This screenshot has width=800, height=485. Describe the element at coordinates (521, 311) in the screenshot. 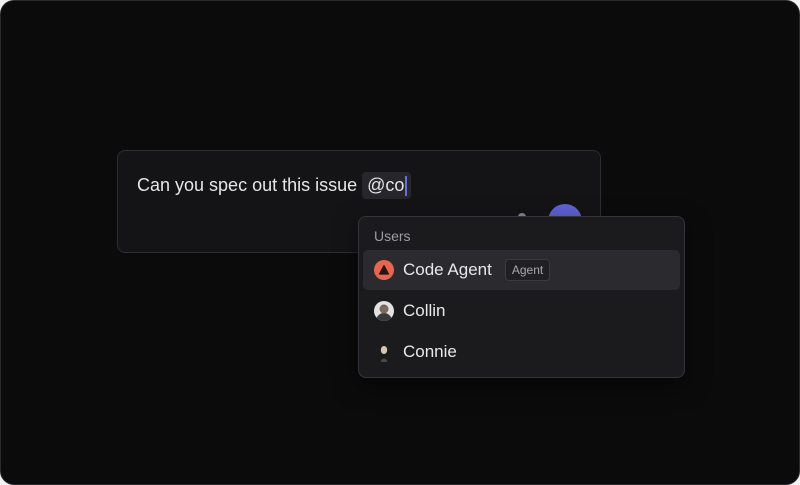

I see `option-collin: Collin` at that location.